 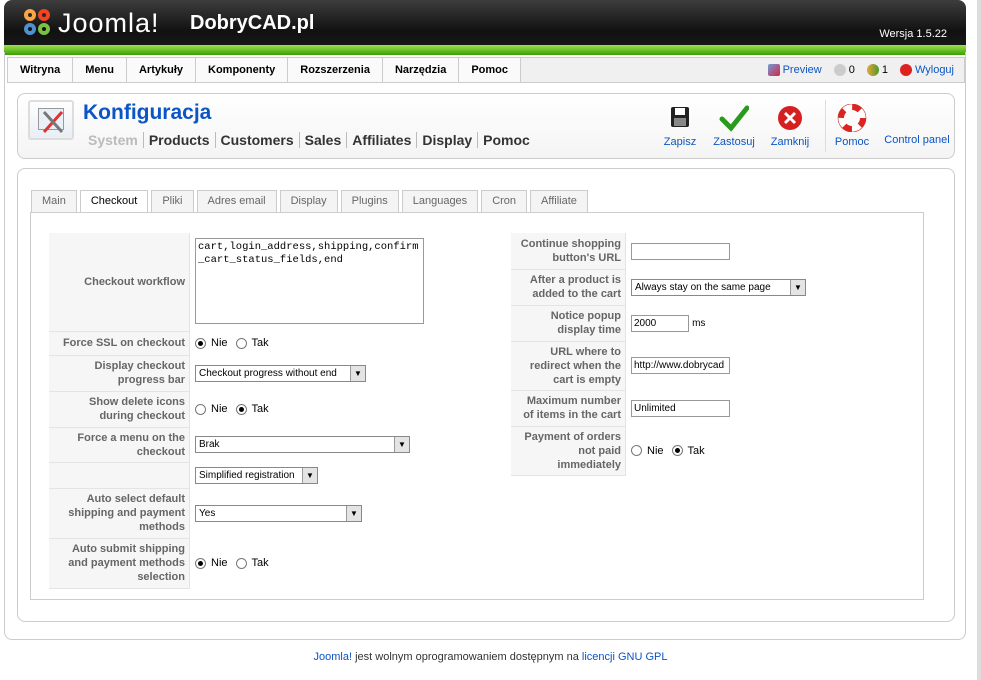 I want to click on tab-display: Display, so click(x=308, y=201).